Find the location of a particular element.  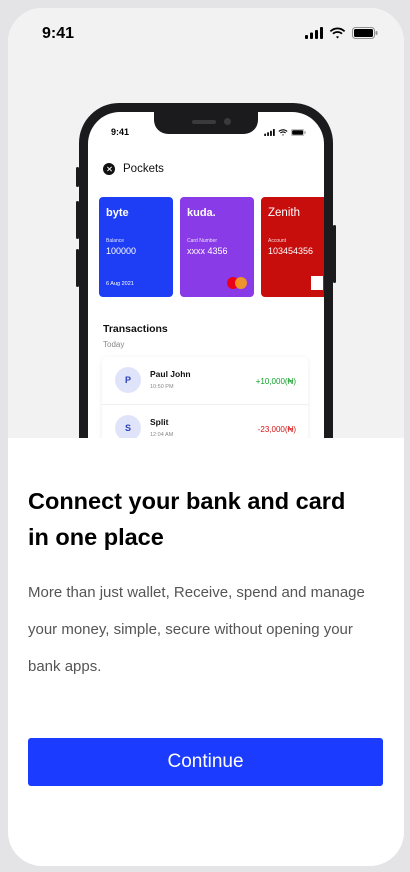

card-value: xxxx 4356 is located at coordinates (207, 251).